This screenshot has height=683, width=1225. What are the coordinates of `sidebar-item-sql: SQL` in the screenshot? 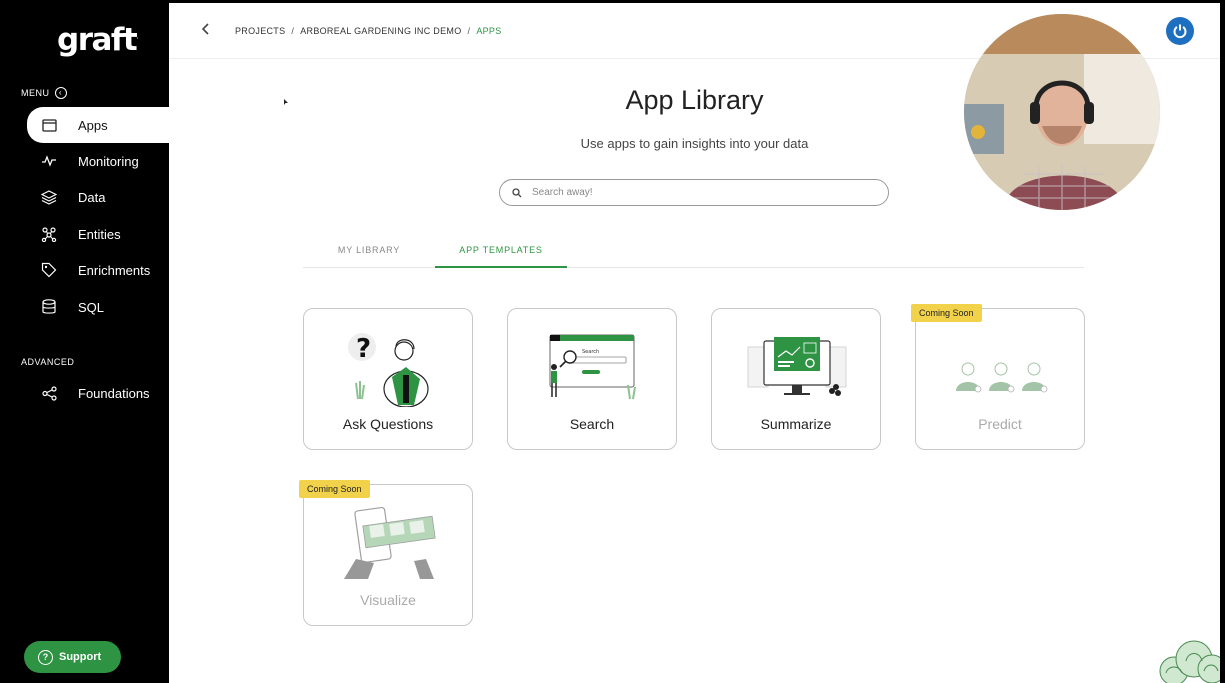 It's located at (98, 307).